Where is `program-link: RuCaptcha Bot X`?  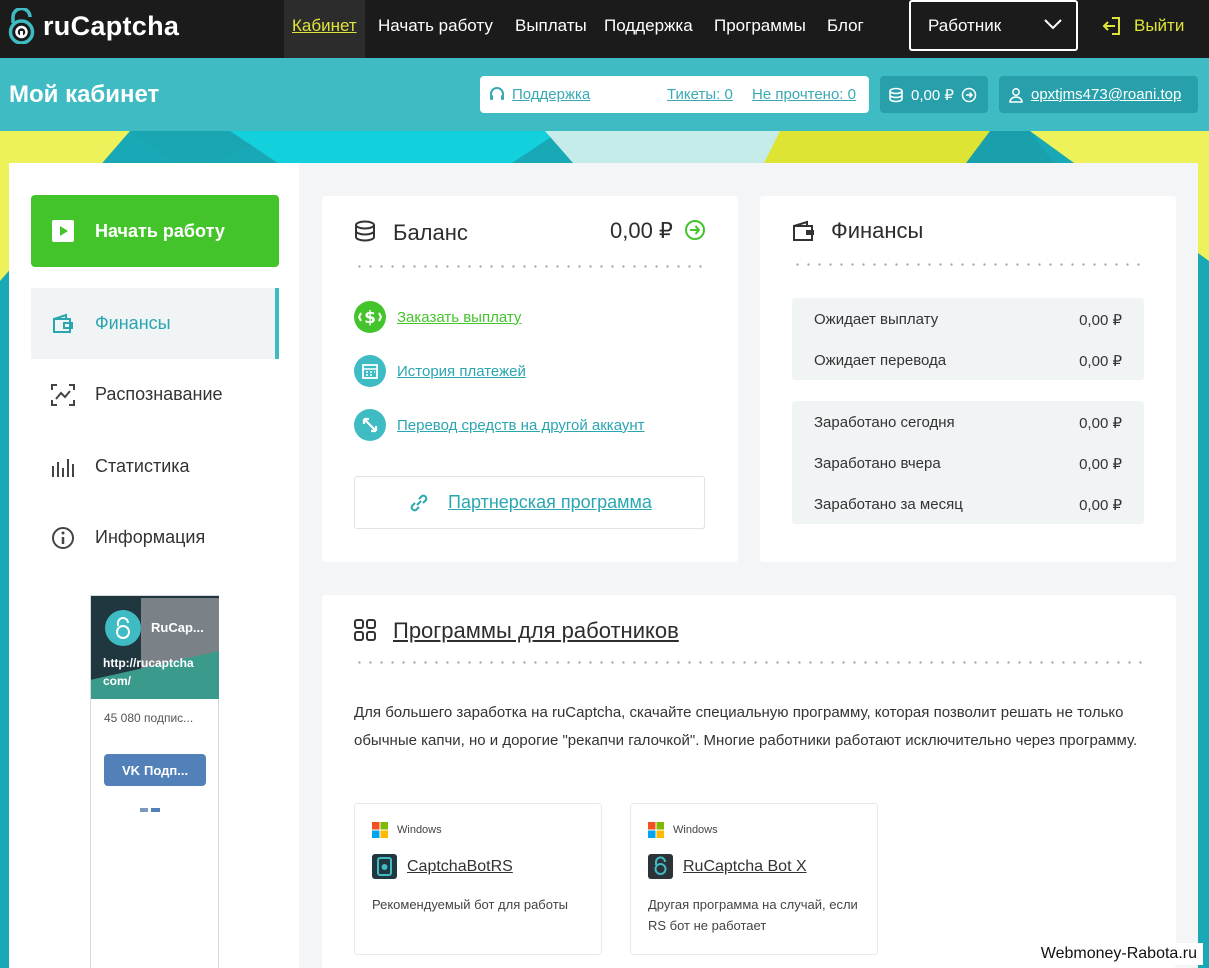
program-link: RuCaptcha Bot X is located at coordinates (727, 866).